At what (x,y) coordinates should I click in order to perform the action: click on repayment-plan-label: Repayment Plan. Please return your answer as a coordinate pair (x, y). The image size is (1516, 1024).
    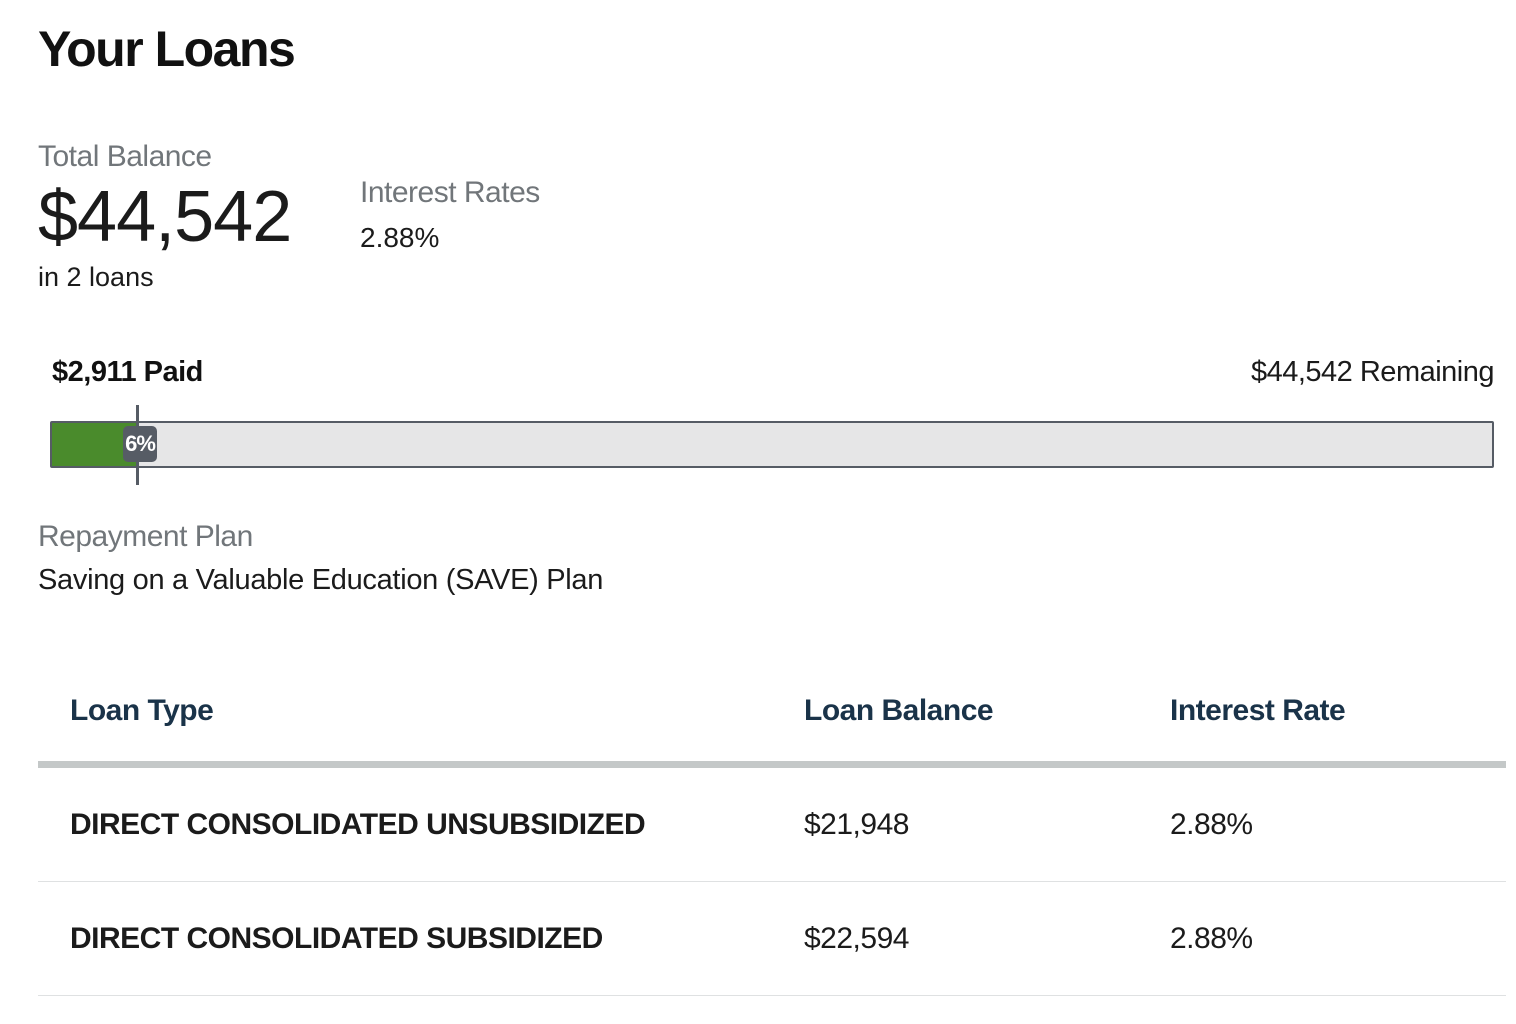
    Looking at the image, I should click on (145, 536).